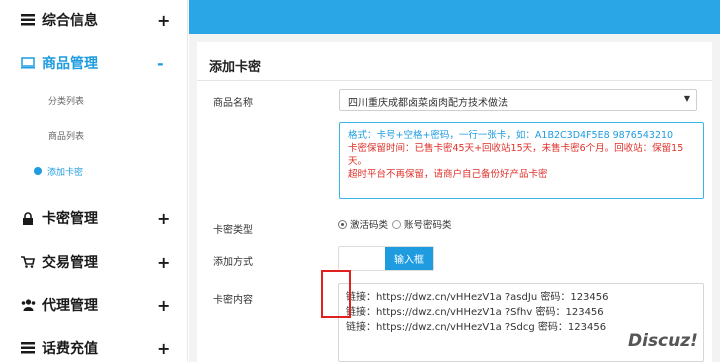 Image resolution: width=720 pixels, height=362 pixels. Describe the element at coordinates (336, 294) in the screenshot. I see `highlight-box` at that location.